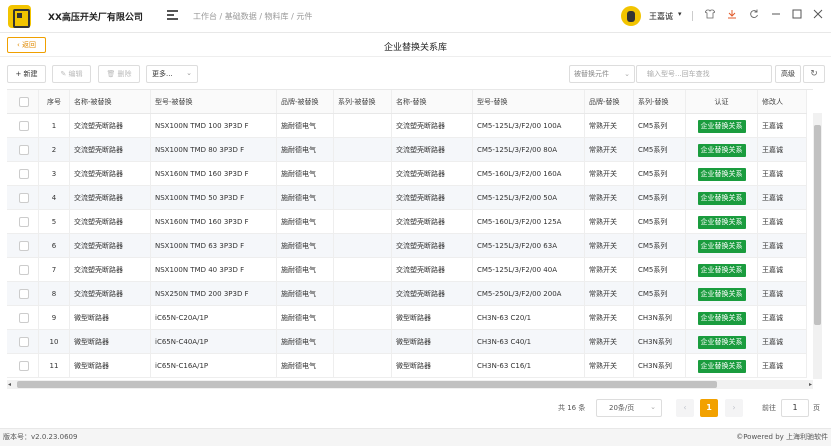  What do you see at coordinates (415, 48) in the screenshot?
I see `page-title: 企业替换关系库` at bounding box center [415, 48].